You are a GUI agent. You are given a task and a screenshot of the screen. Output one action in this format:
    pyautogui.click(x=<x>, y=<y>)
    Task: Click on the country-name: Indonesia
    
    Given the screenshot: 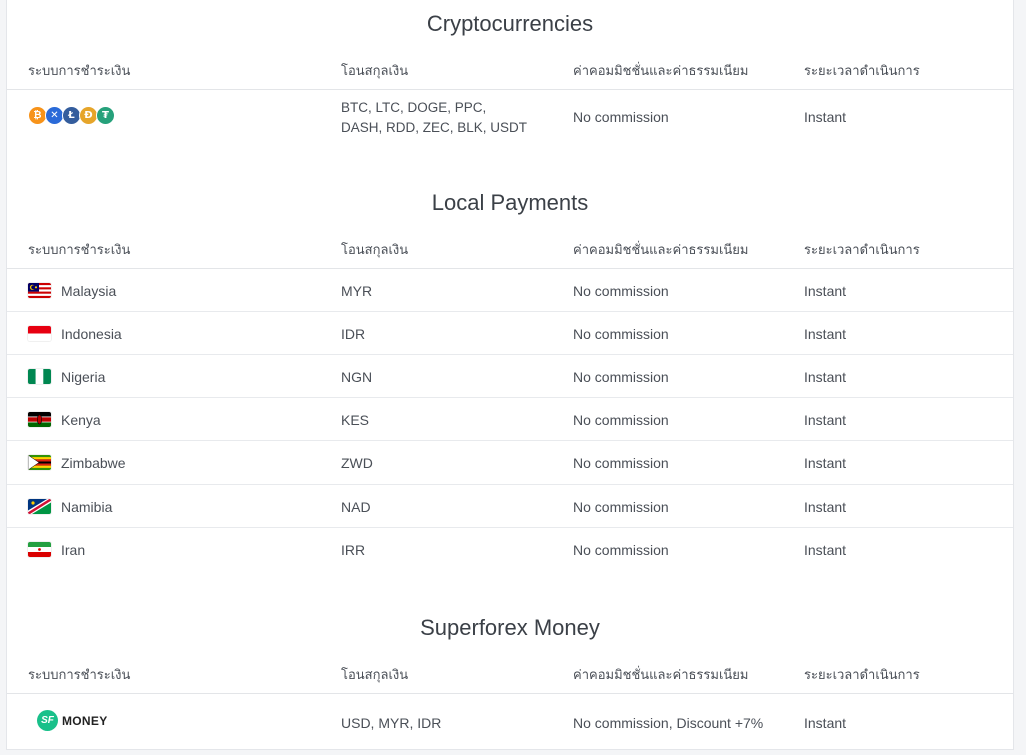 What is the action you would take?
    pyautogui.click(x=91, y=334)
    